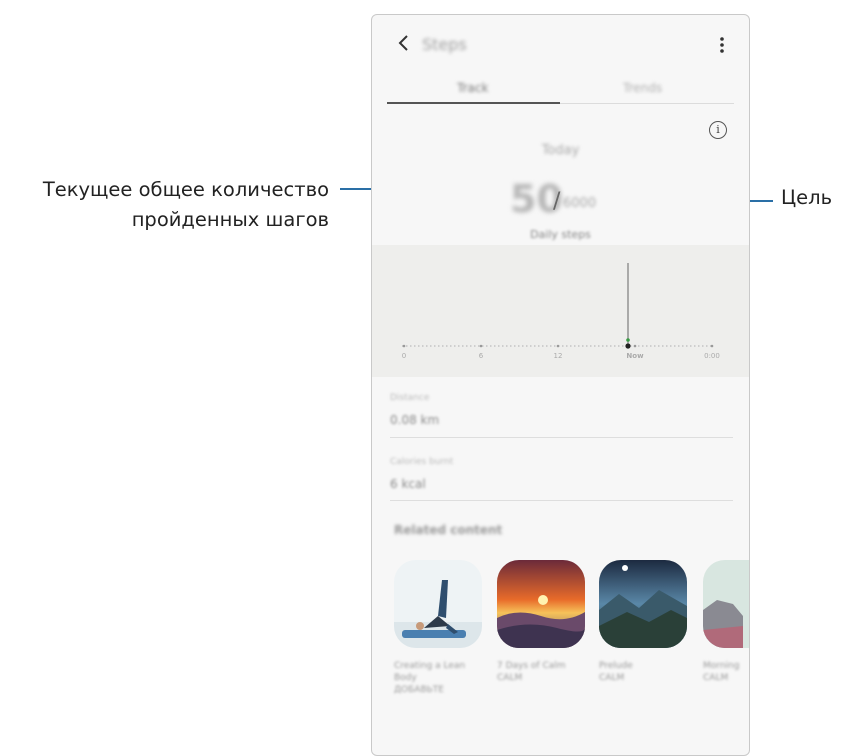 Image resolution: width=850 pixels, height=756 pixels. What do you see at coordinates (560, 45) in the screenshot?
I see `app-header: Steps` at bounding box center [560, 45].